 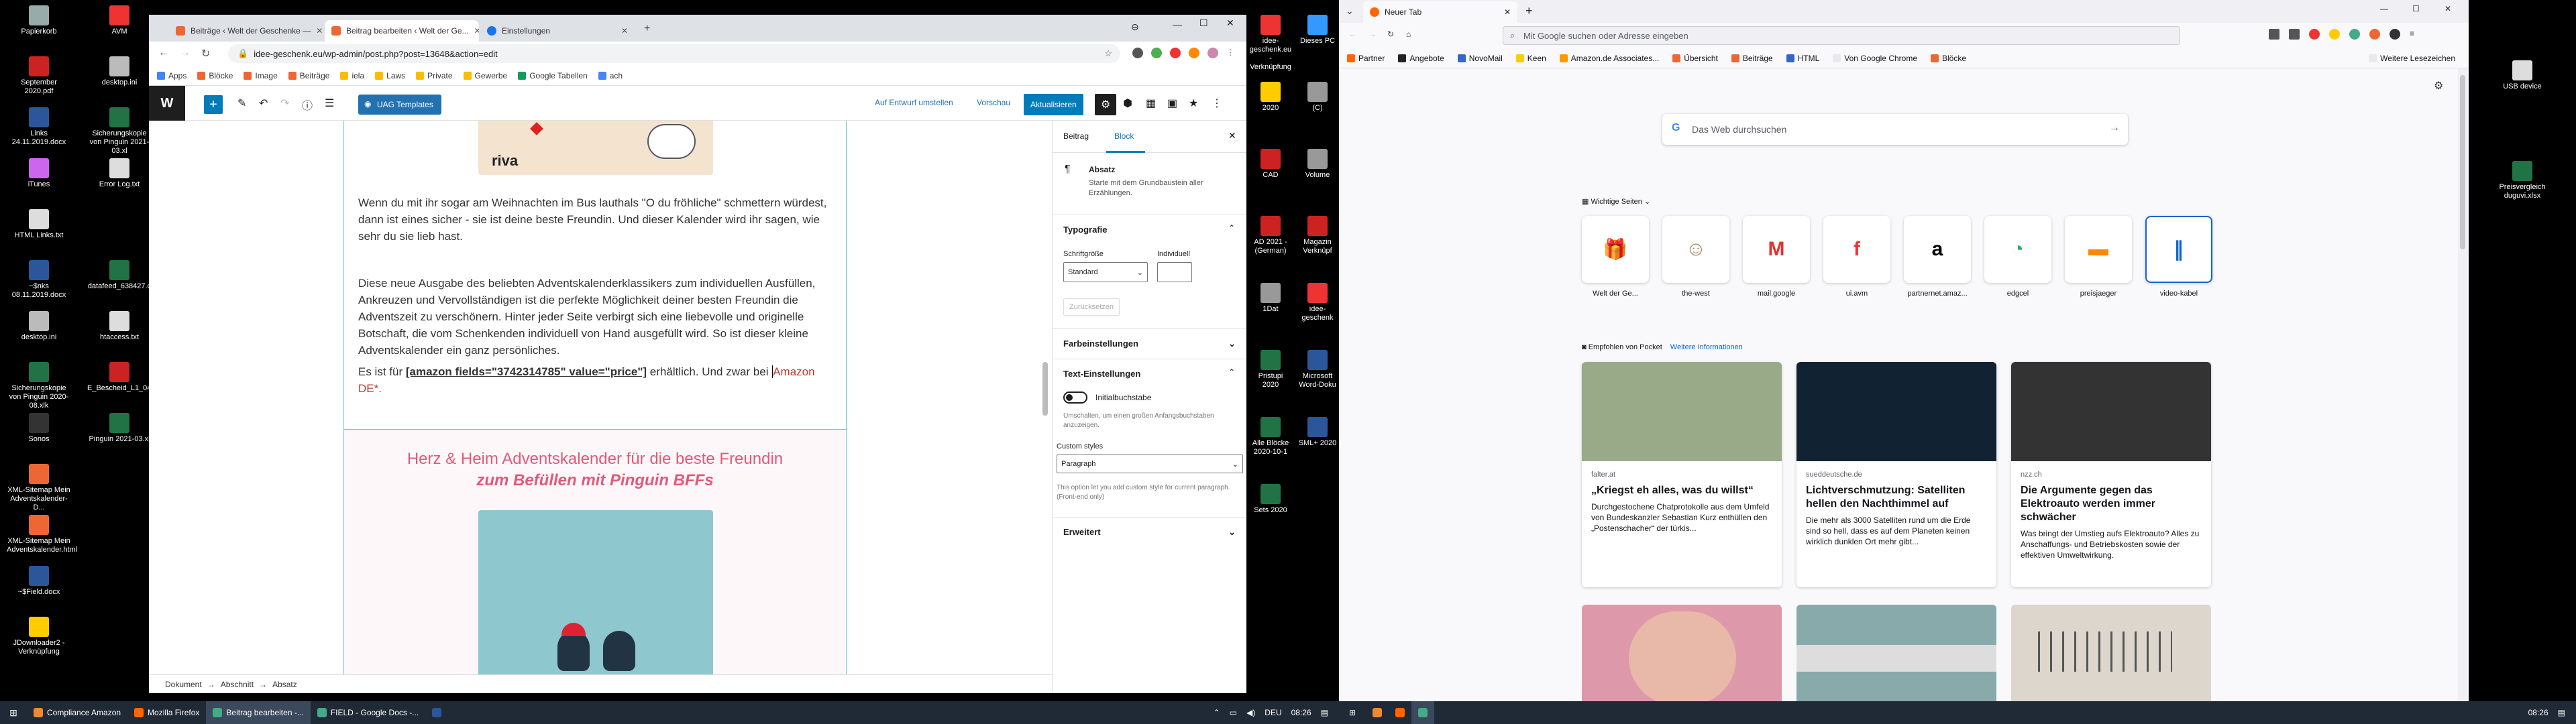 I want to click on grid-icon: ▦, so click(x=1151, y=103).